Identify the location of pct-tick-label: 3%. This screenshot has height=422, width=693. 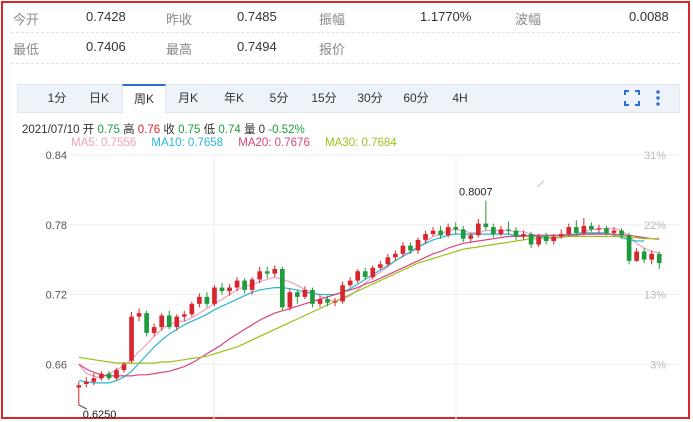
(658, 365).